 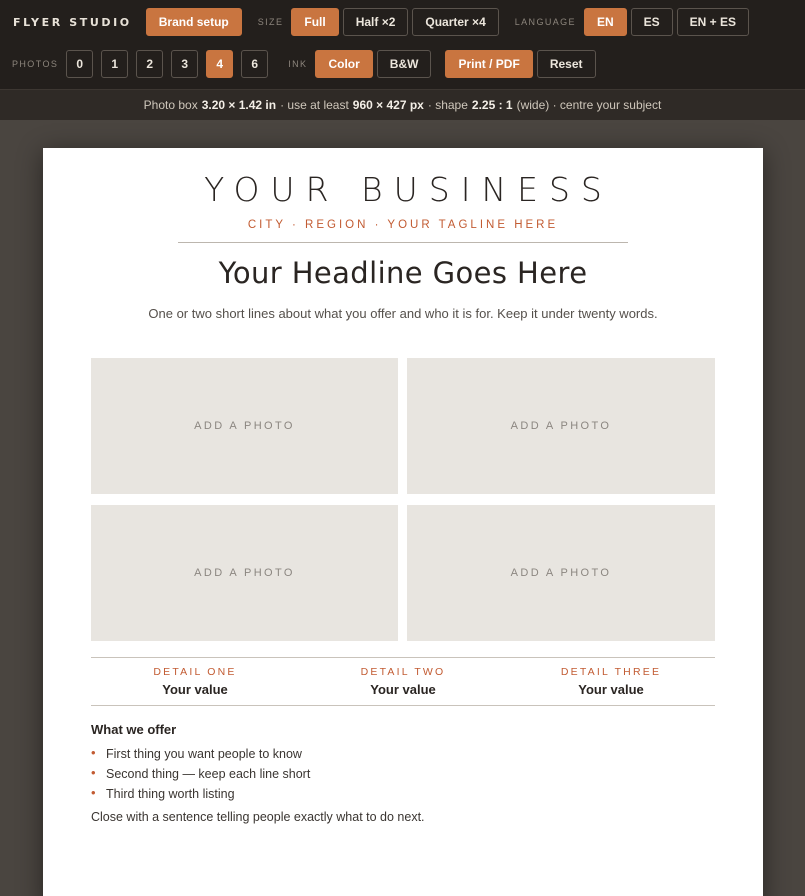 I want to click on tagline: CITY · REGION · YOUR TAGLINE HERE, so click(x=403, y=225).